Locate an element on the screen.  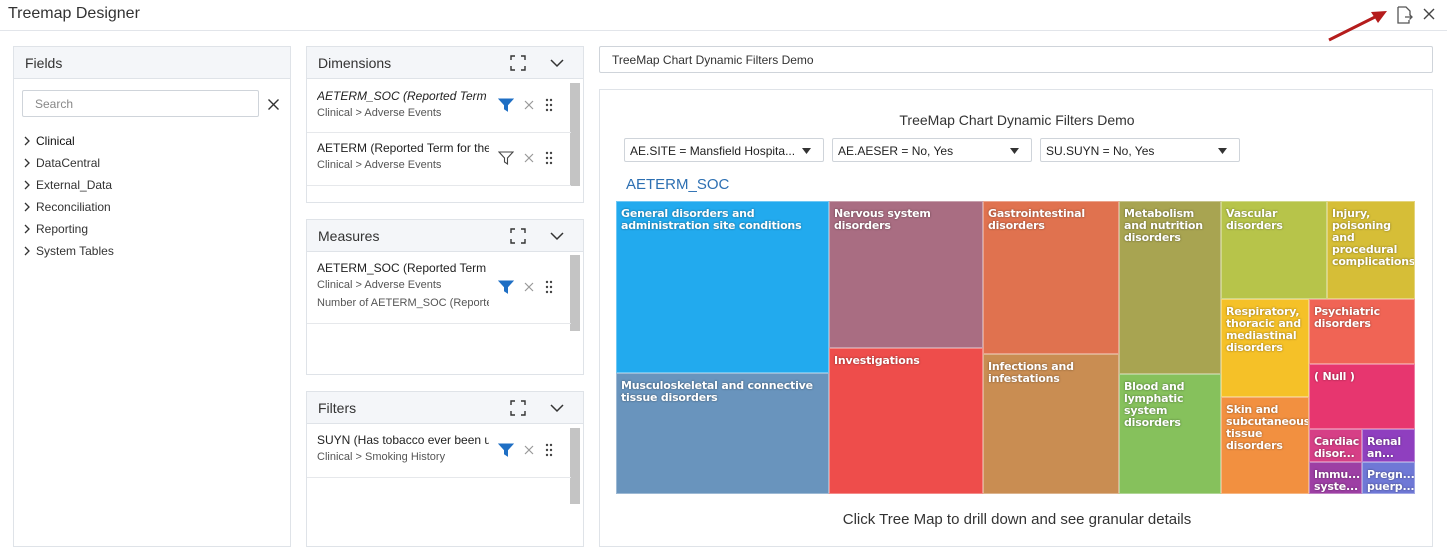
red-arrow-annotation is located at coordinates (1357, 26).